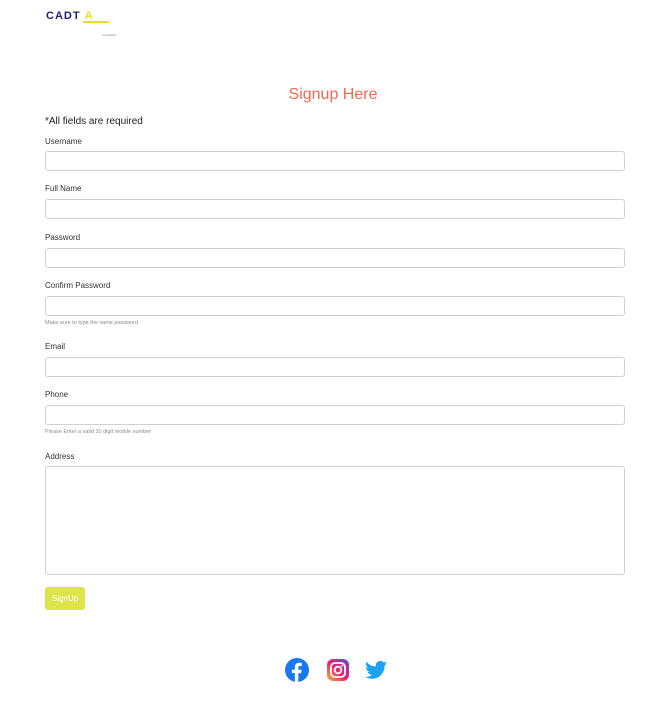 The width and height of the screenshot is (666, 702). I want to click on password-label: Password, so click(63, 237).